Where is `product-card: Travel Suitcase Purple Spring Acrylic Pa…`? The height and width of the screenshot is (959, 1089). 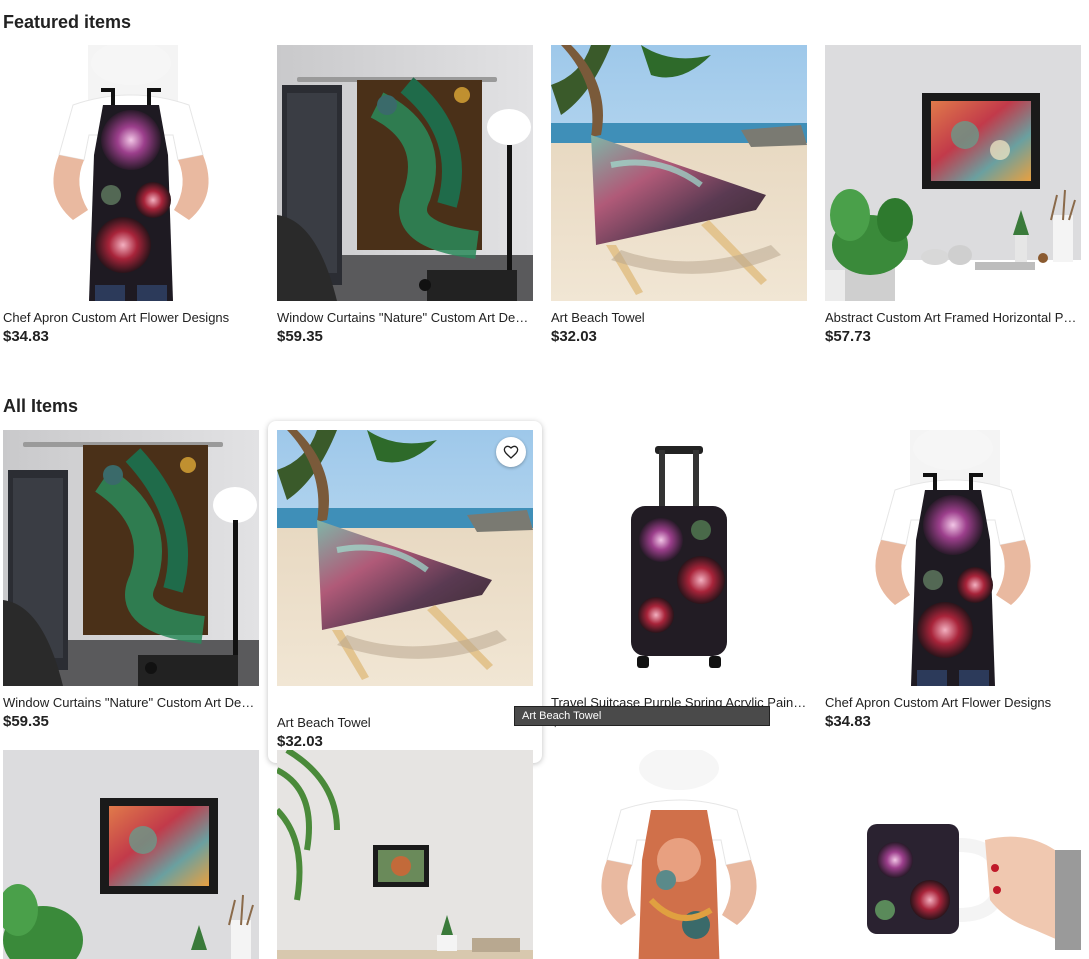 product-card: Travel Suitcase Purple Spring Acrylic Pa… is located at coordinates (679, 590).